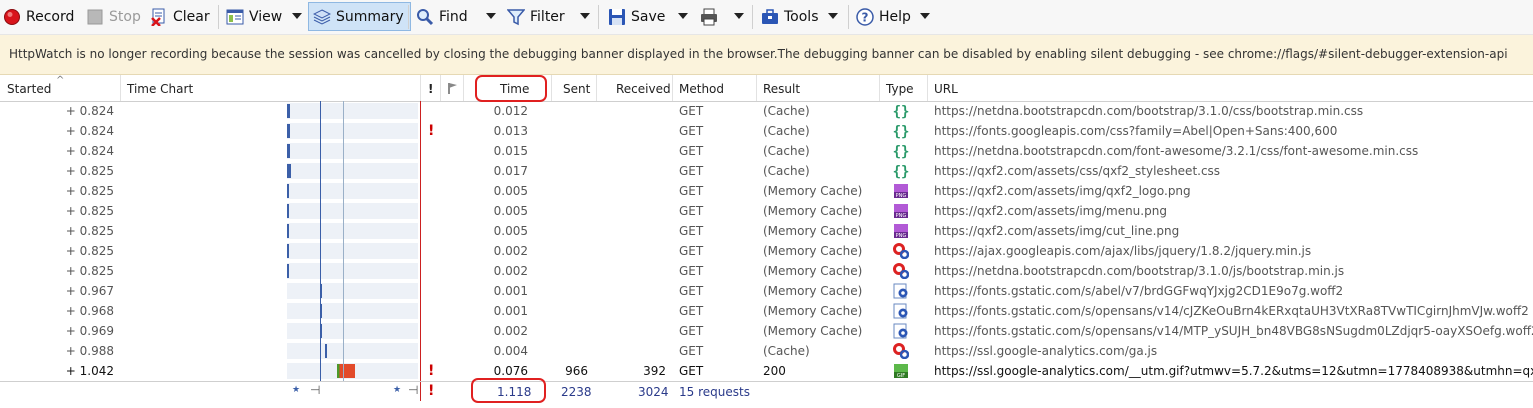  I want to click on clear-button: Clear, so click(180, 17).